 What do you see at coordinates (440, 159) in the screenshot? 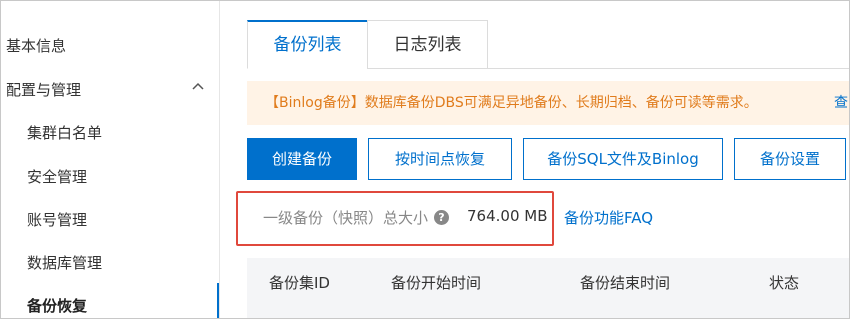
I see `point-in-time-restore-button: 按时间点恢复` at bounding box center [440, 159].